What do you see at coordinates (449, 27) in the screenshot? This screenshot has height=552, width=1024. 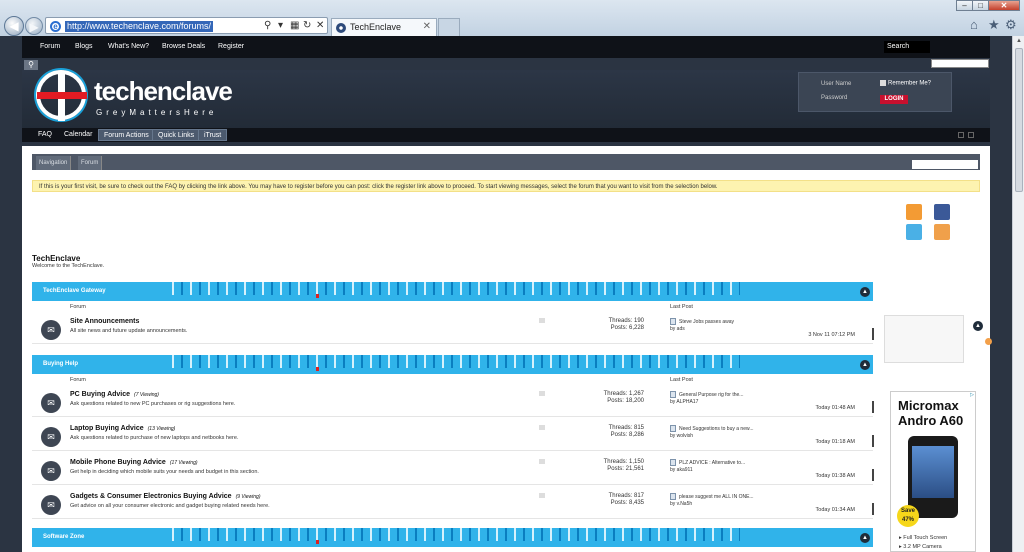 I see `new-tab-button` at bounding box center [449, 27].